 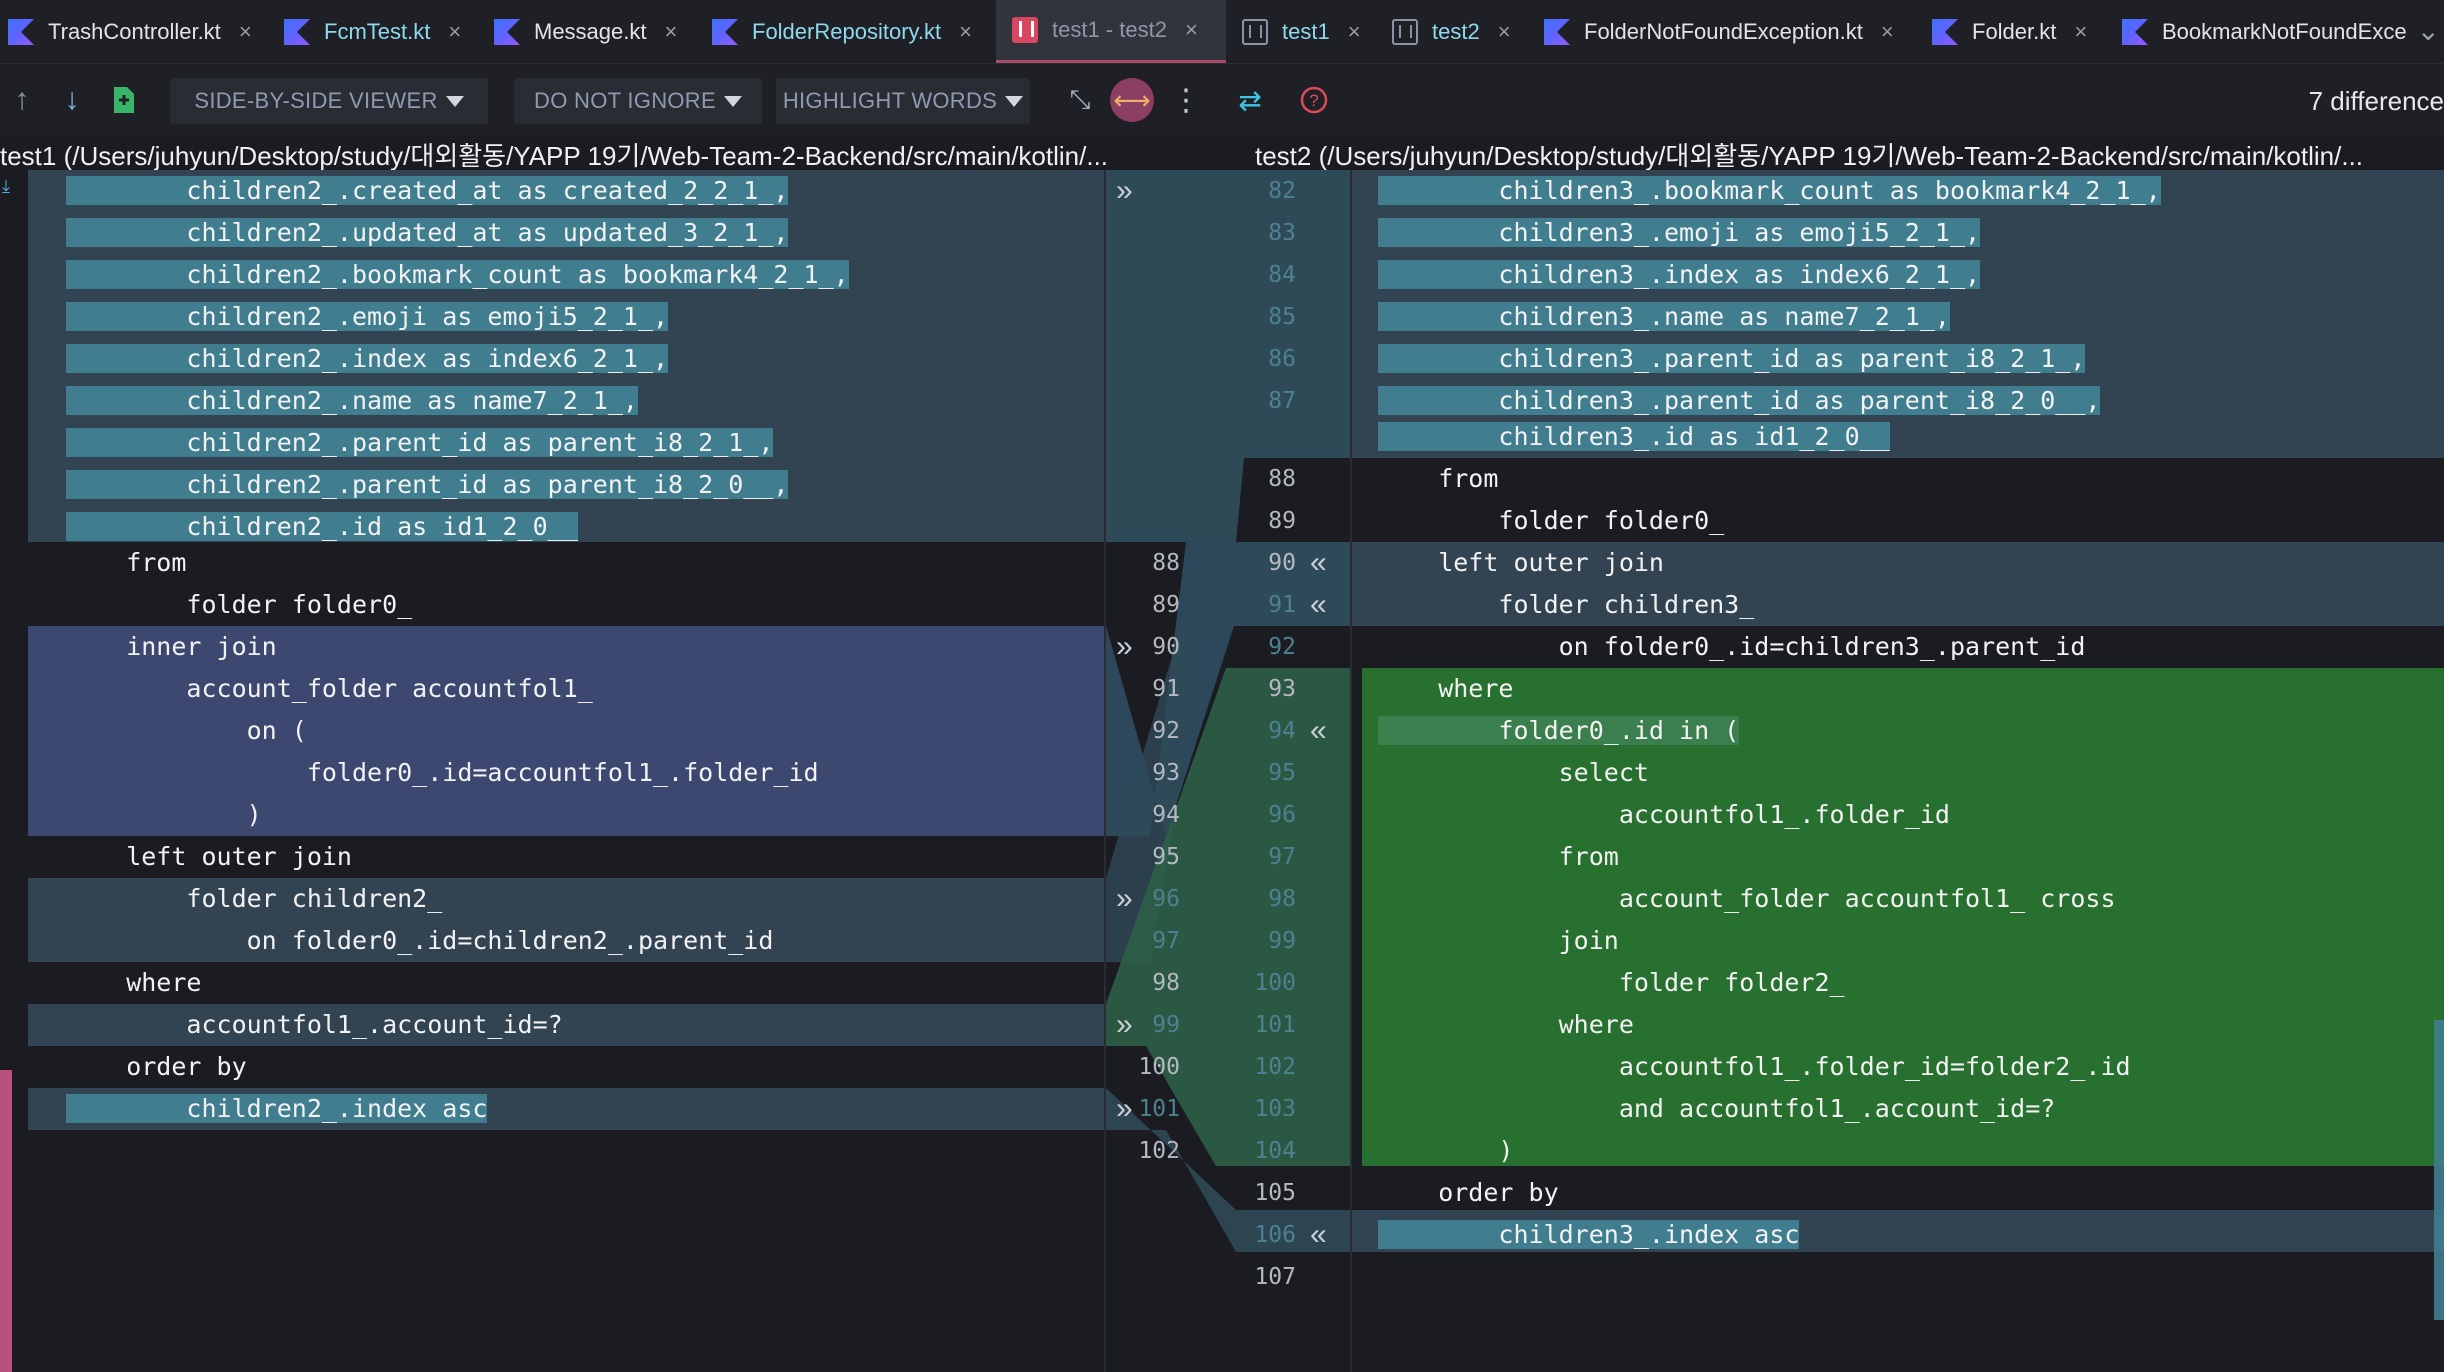 What do you see at coordinates (427, 190) in the screenshot?
I see `code-line: children2_.created_at as created_2_2_1_,` at bounding box center [427, 190].